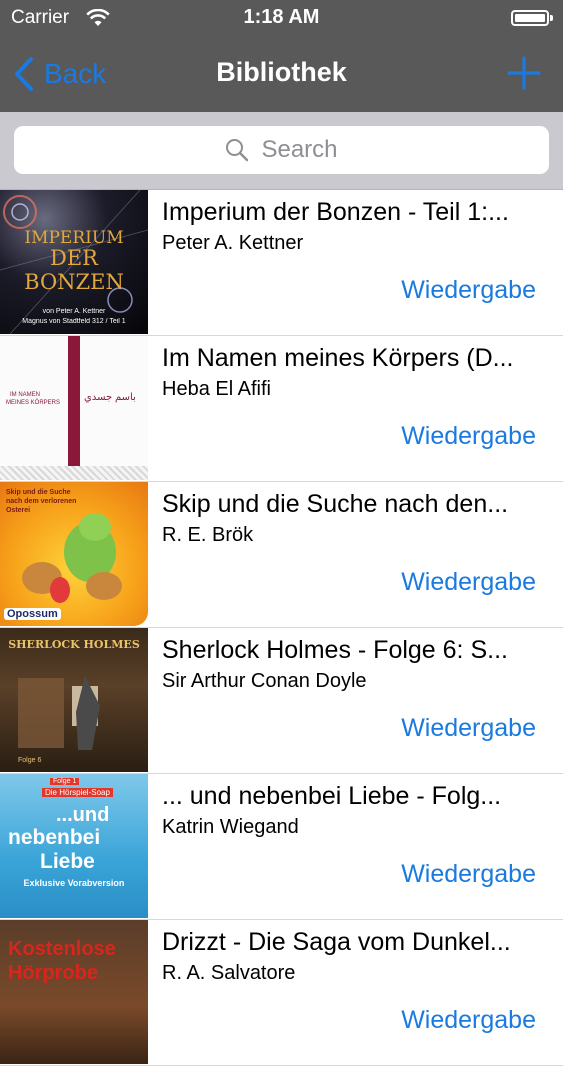 The width and height of the screenshot is (563, 1066). Describe the element at coordinates (74, 644) in the screenshot. I see `cover-series-title: SHERLOCK HOLMES` at that location.